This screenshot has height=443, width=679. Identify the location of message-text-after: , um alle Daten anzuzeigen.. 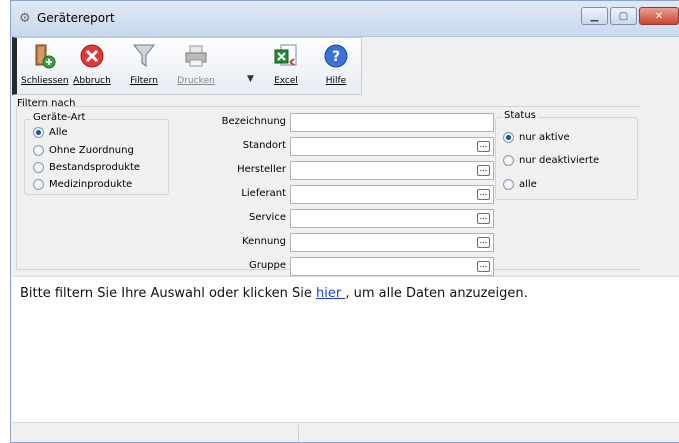
(436, 293).